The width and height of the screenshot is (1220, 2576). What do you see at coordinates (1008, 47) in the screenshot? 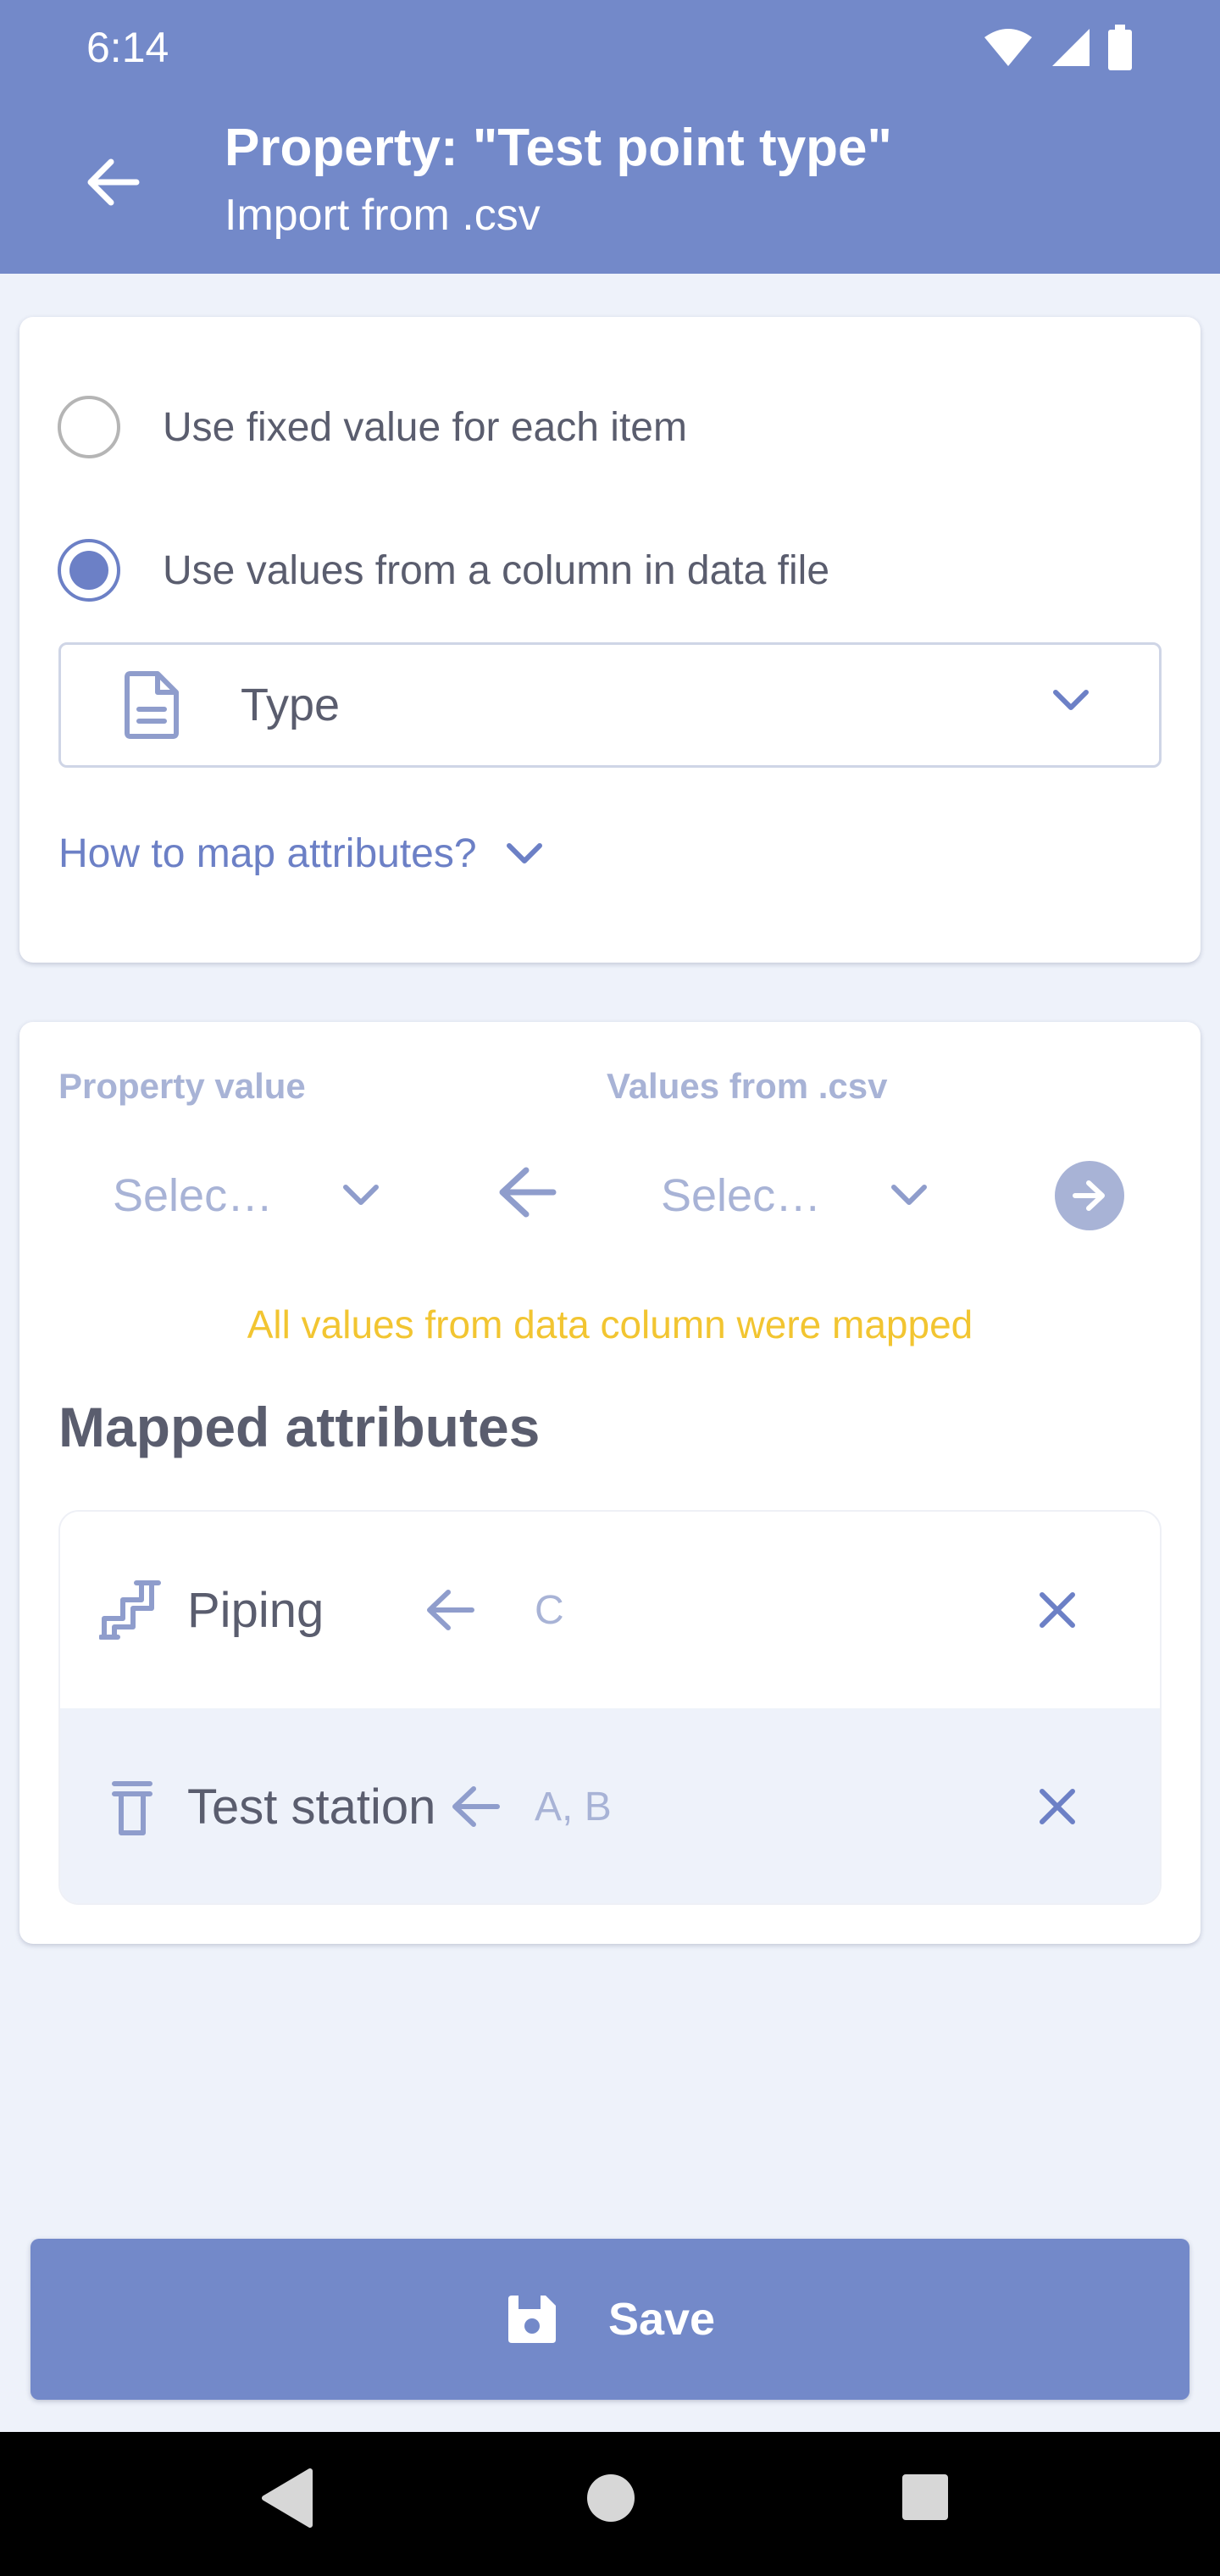
I see `wifi-icon` at bounding box center [1008, 47].